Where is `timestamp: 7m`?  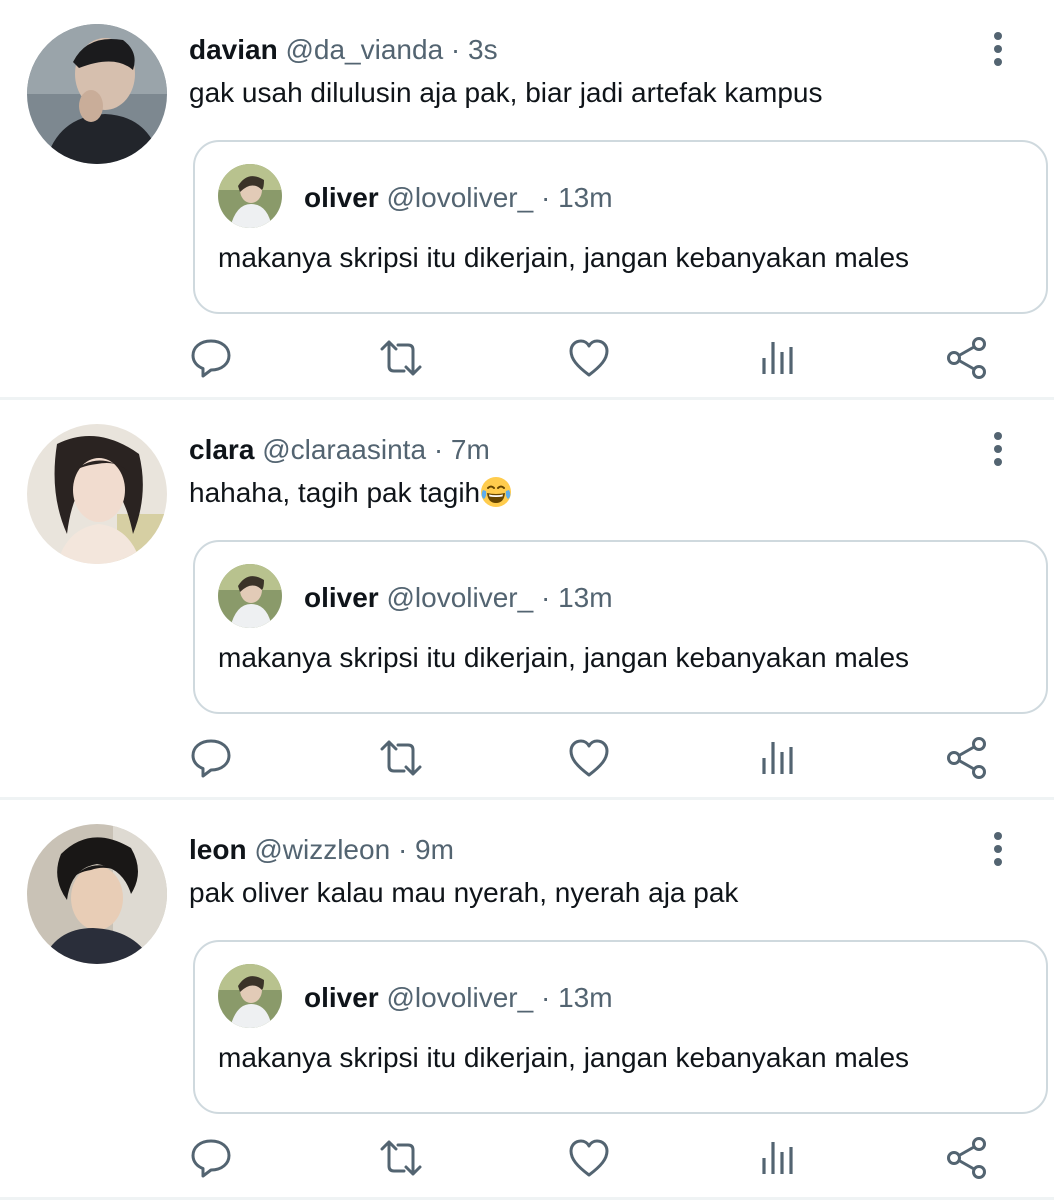
timestamp: 7m is located at coordinates (470, 449).